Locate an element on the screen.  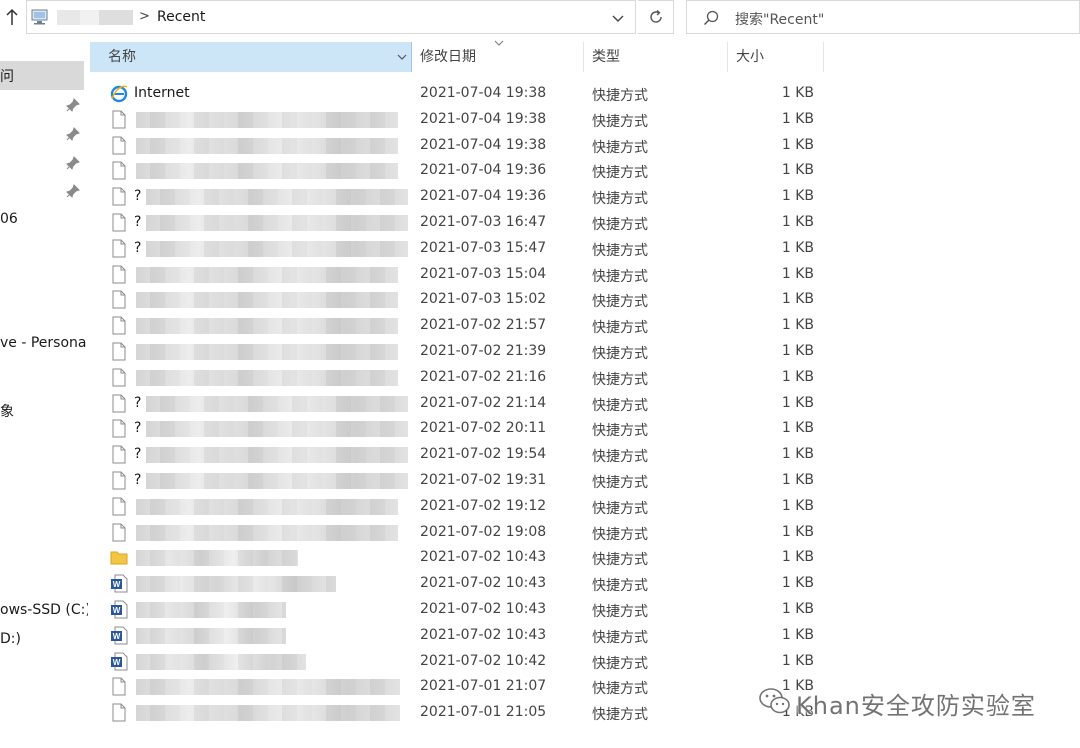
file-row: 2021-07-02 19:12 快捷方式 1 KB is located at coordinates (457, 507).